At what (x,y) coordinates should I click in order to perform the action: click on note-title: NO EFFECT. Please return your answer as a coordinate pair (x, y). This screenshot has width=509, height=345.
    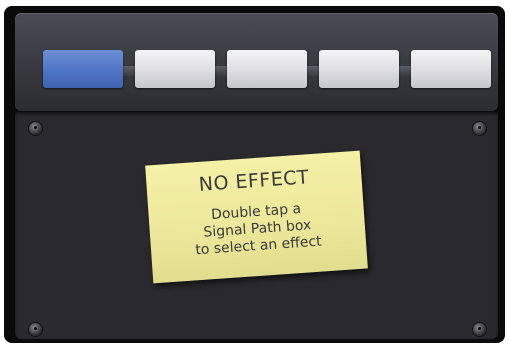
    Looking at the image, I should click on (254, 181).